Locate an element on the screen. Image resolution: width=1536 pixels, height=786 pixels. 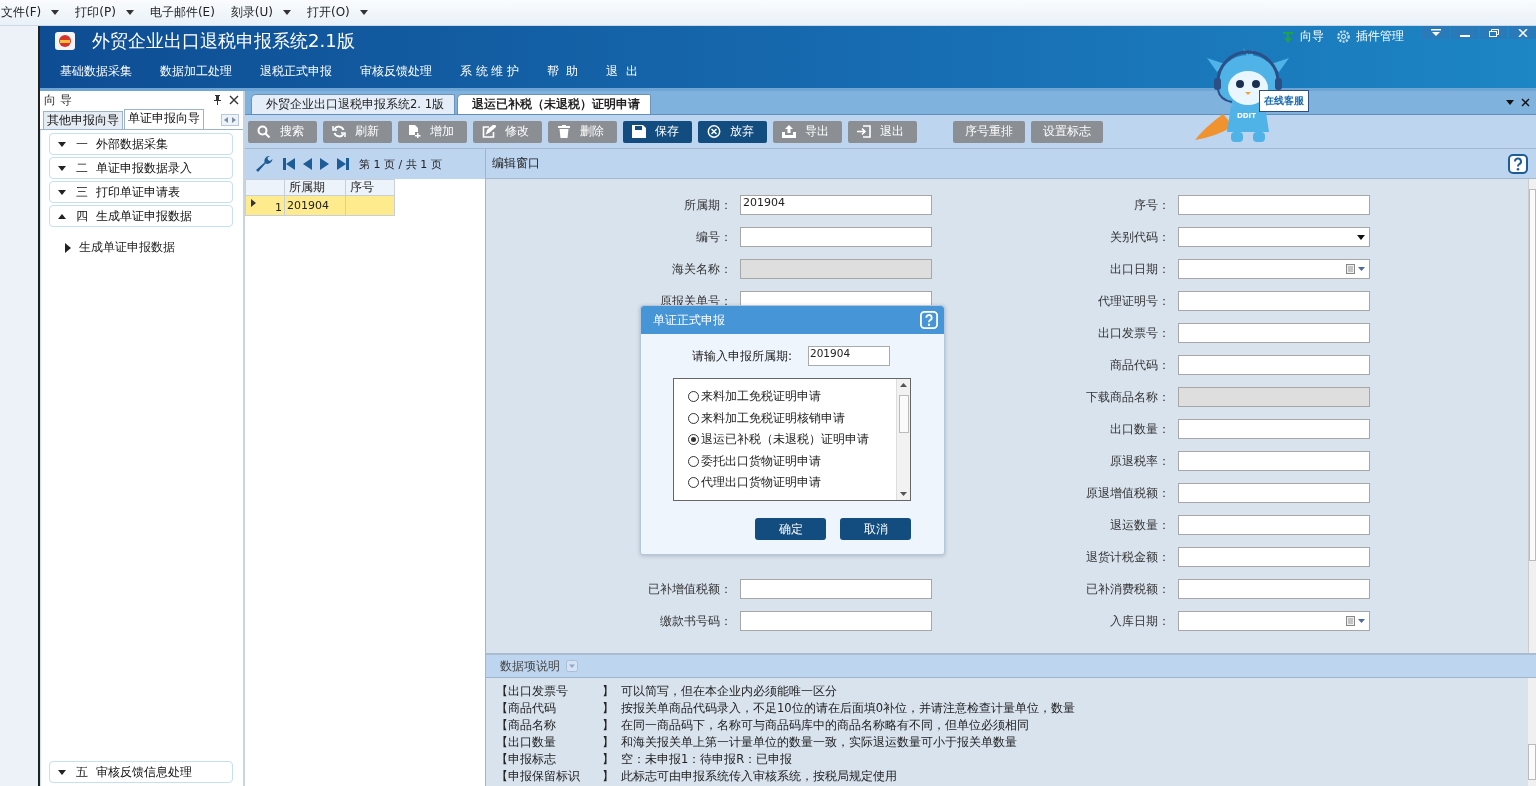
column-header: 序号 is located at coordinates (370, 187).